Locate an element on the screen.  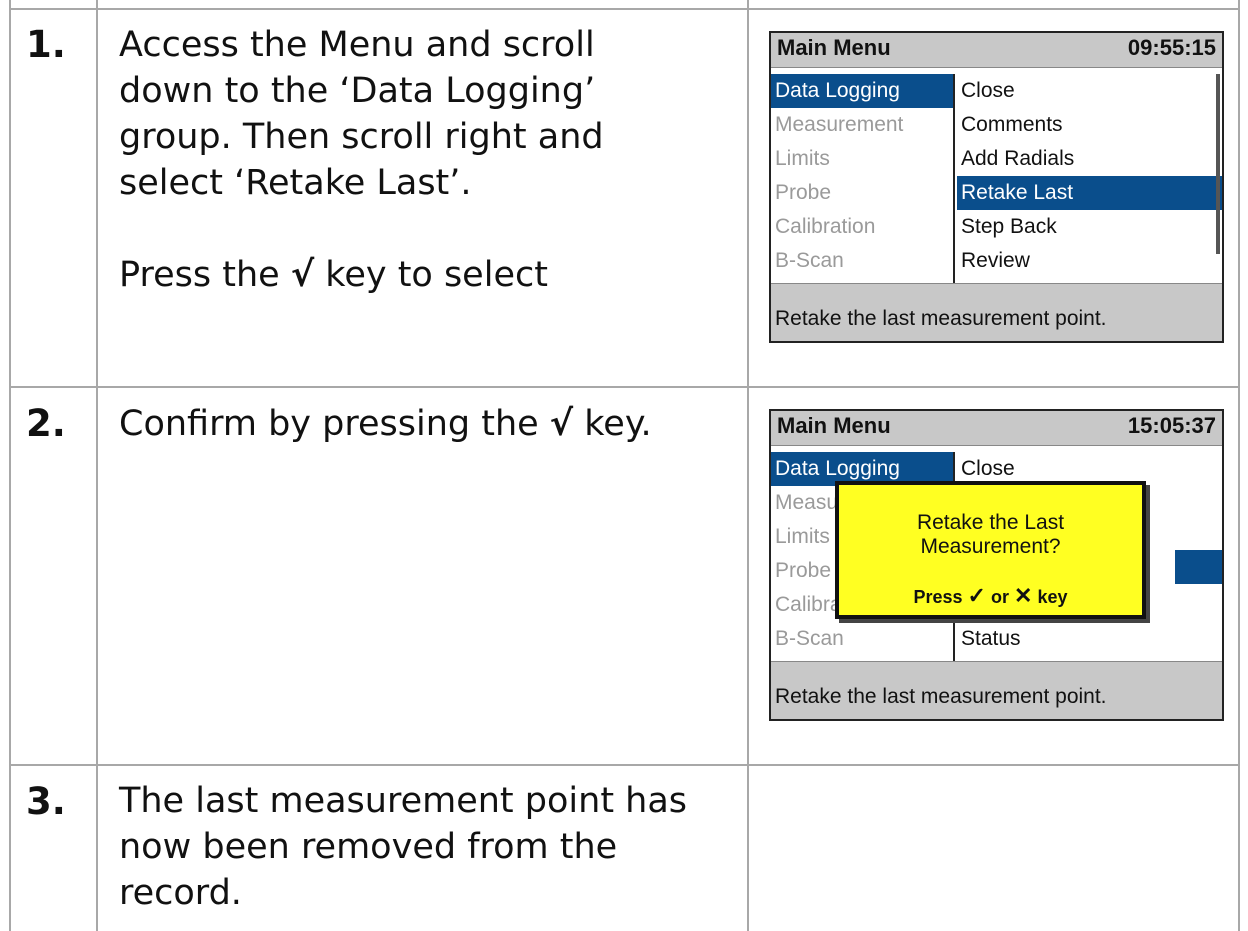
menu-divider is located at coordinates (954, 179).